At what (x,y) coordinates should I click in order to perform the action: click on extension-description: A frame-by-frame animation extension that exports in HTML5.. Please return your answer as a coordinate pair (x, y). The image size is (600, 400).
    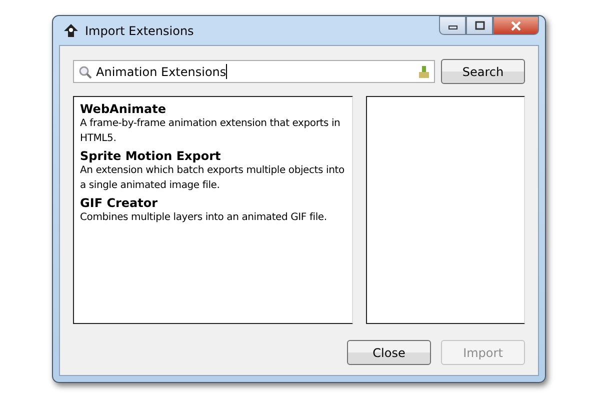
    Looking at the image, I should click on (211, 131).